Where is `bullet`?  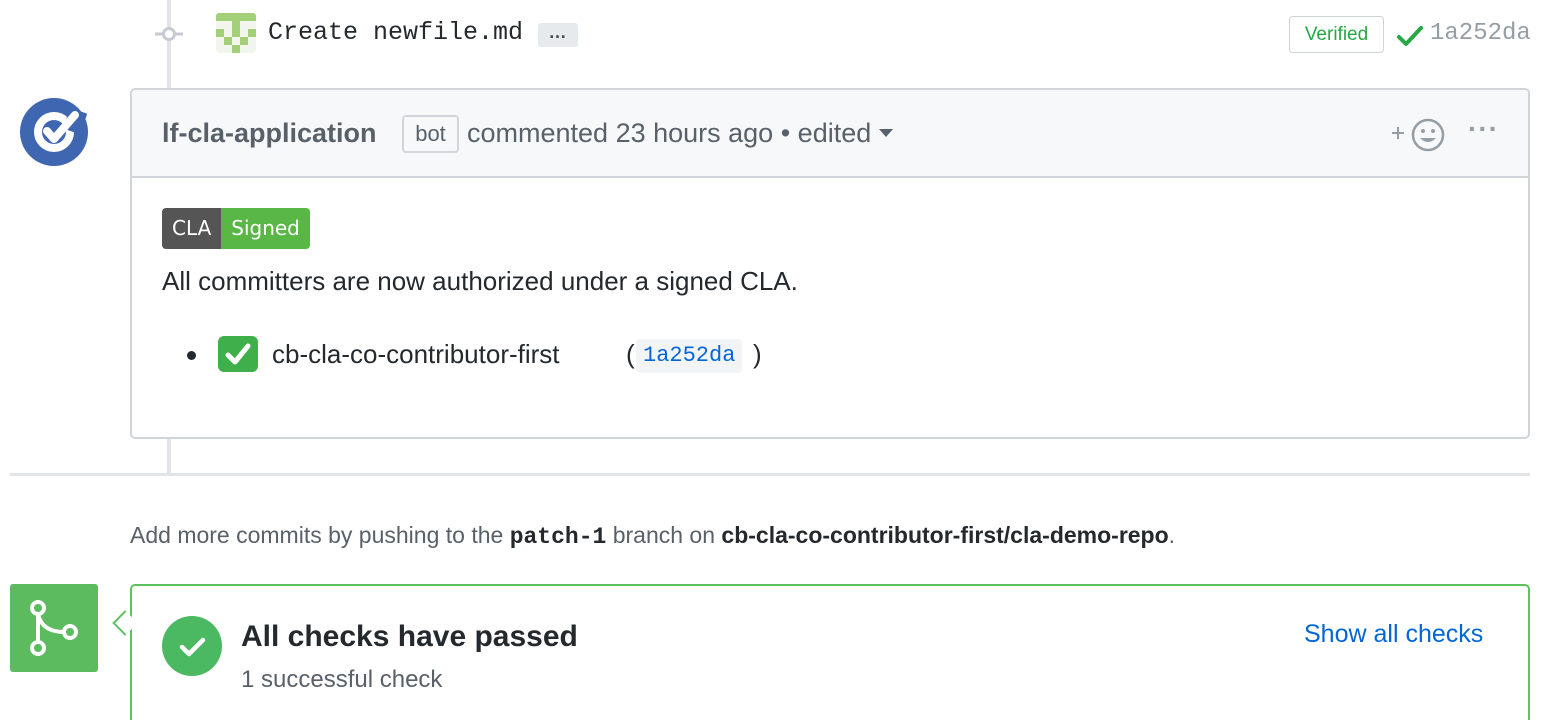 bullet is located at coordinates (191, 355).